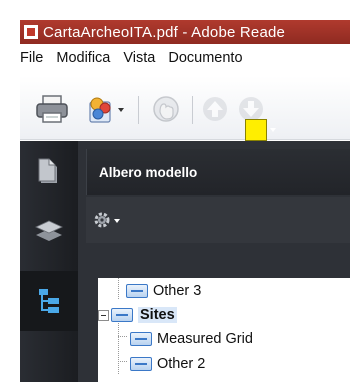 The width and height of the screenshot is (350, 385). I want to click on tree-item-sites: Sites, so click(137, 315).